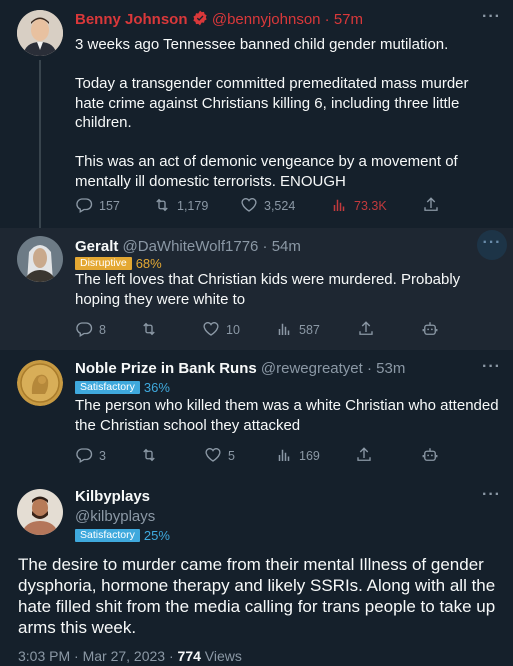 This screenshot has width=513, height=666. What do you see at coordinates (286, 246) in the screenshot?
I see `timestamp: 54m` at bounding box center [286, 246].